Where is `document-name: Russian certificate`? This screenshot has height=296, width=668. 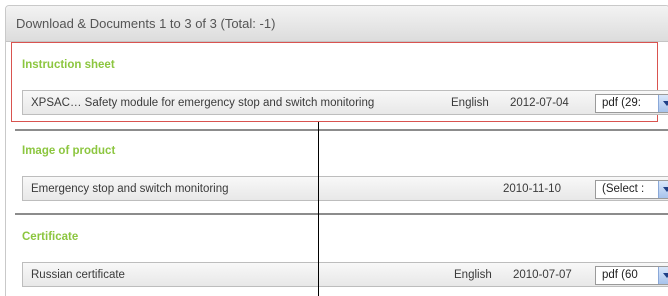
document-name: Russian certificate is located at coordinates (78, 275).